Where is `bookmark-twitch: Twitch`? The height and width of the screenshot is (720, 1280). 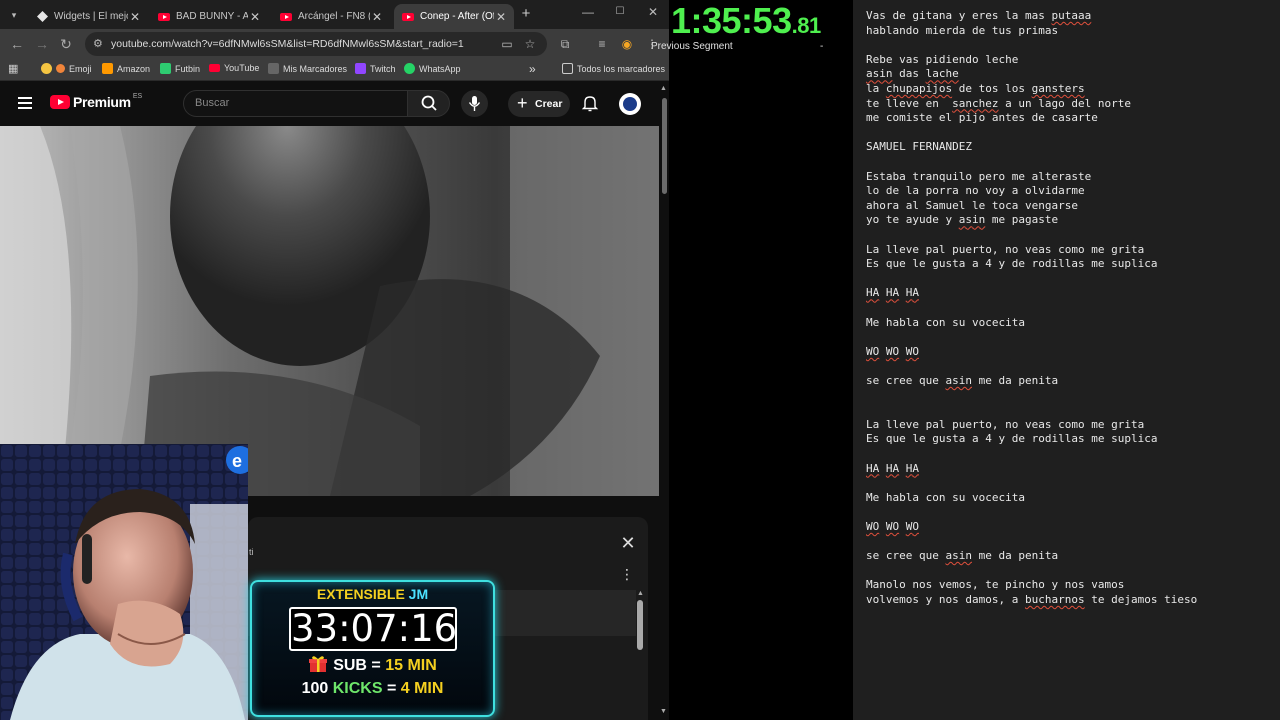 bookmark-twitch: Twitch is located at coordinates (375, 68).